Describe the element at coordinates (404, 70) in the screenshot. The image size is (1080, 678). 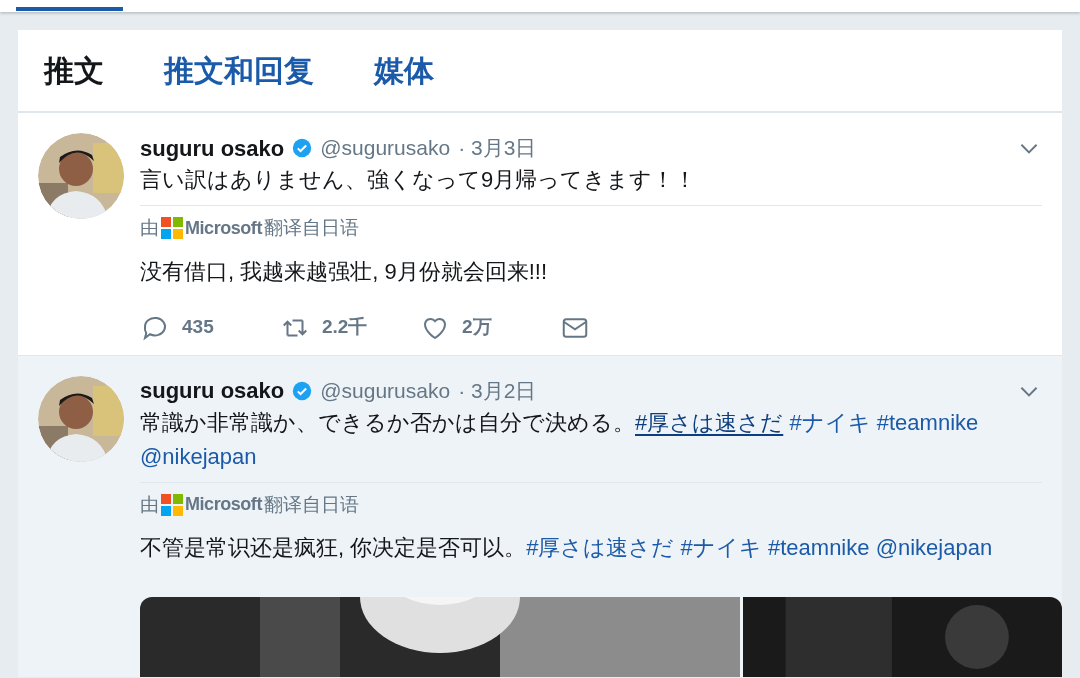
I see `profile-tab: 媒体` at that location.